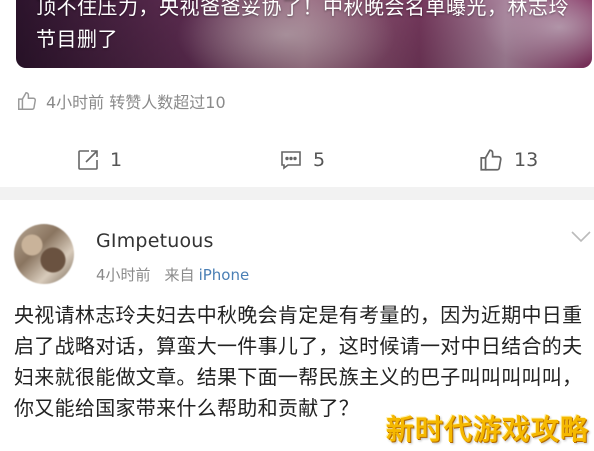  Describe the element at coordinates (136, 102) in the screenshot. I see `article-meta-text: 4小时前 转赞人数超过10` at that location.